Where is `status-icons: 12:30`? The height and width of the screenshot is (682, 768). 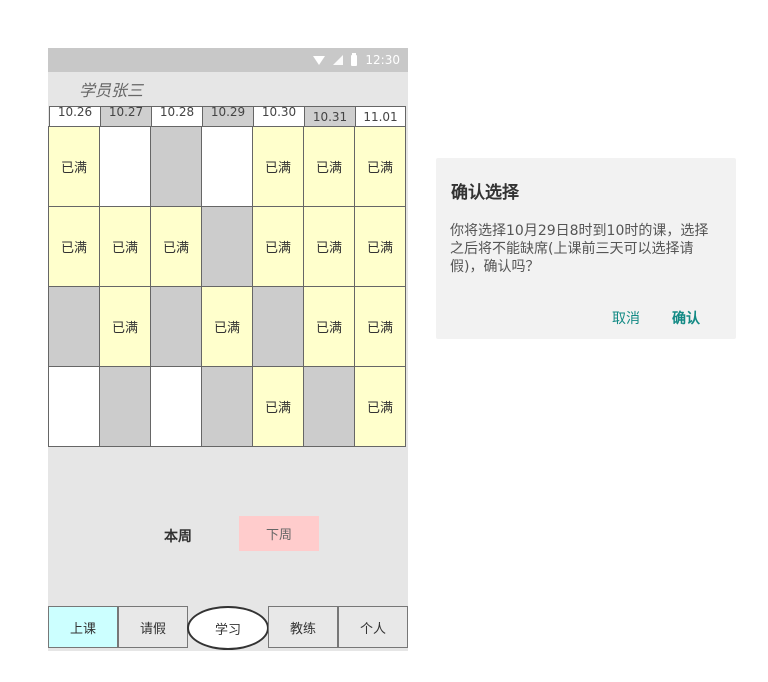 status-icons: 12:30 is located at coordinates (356, 60).